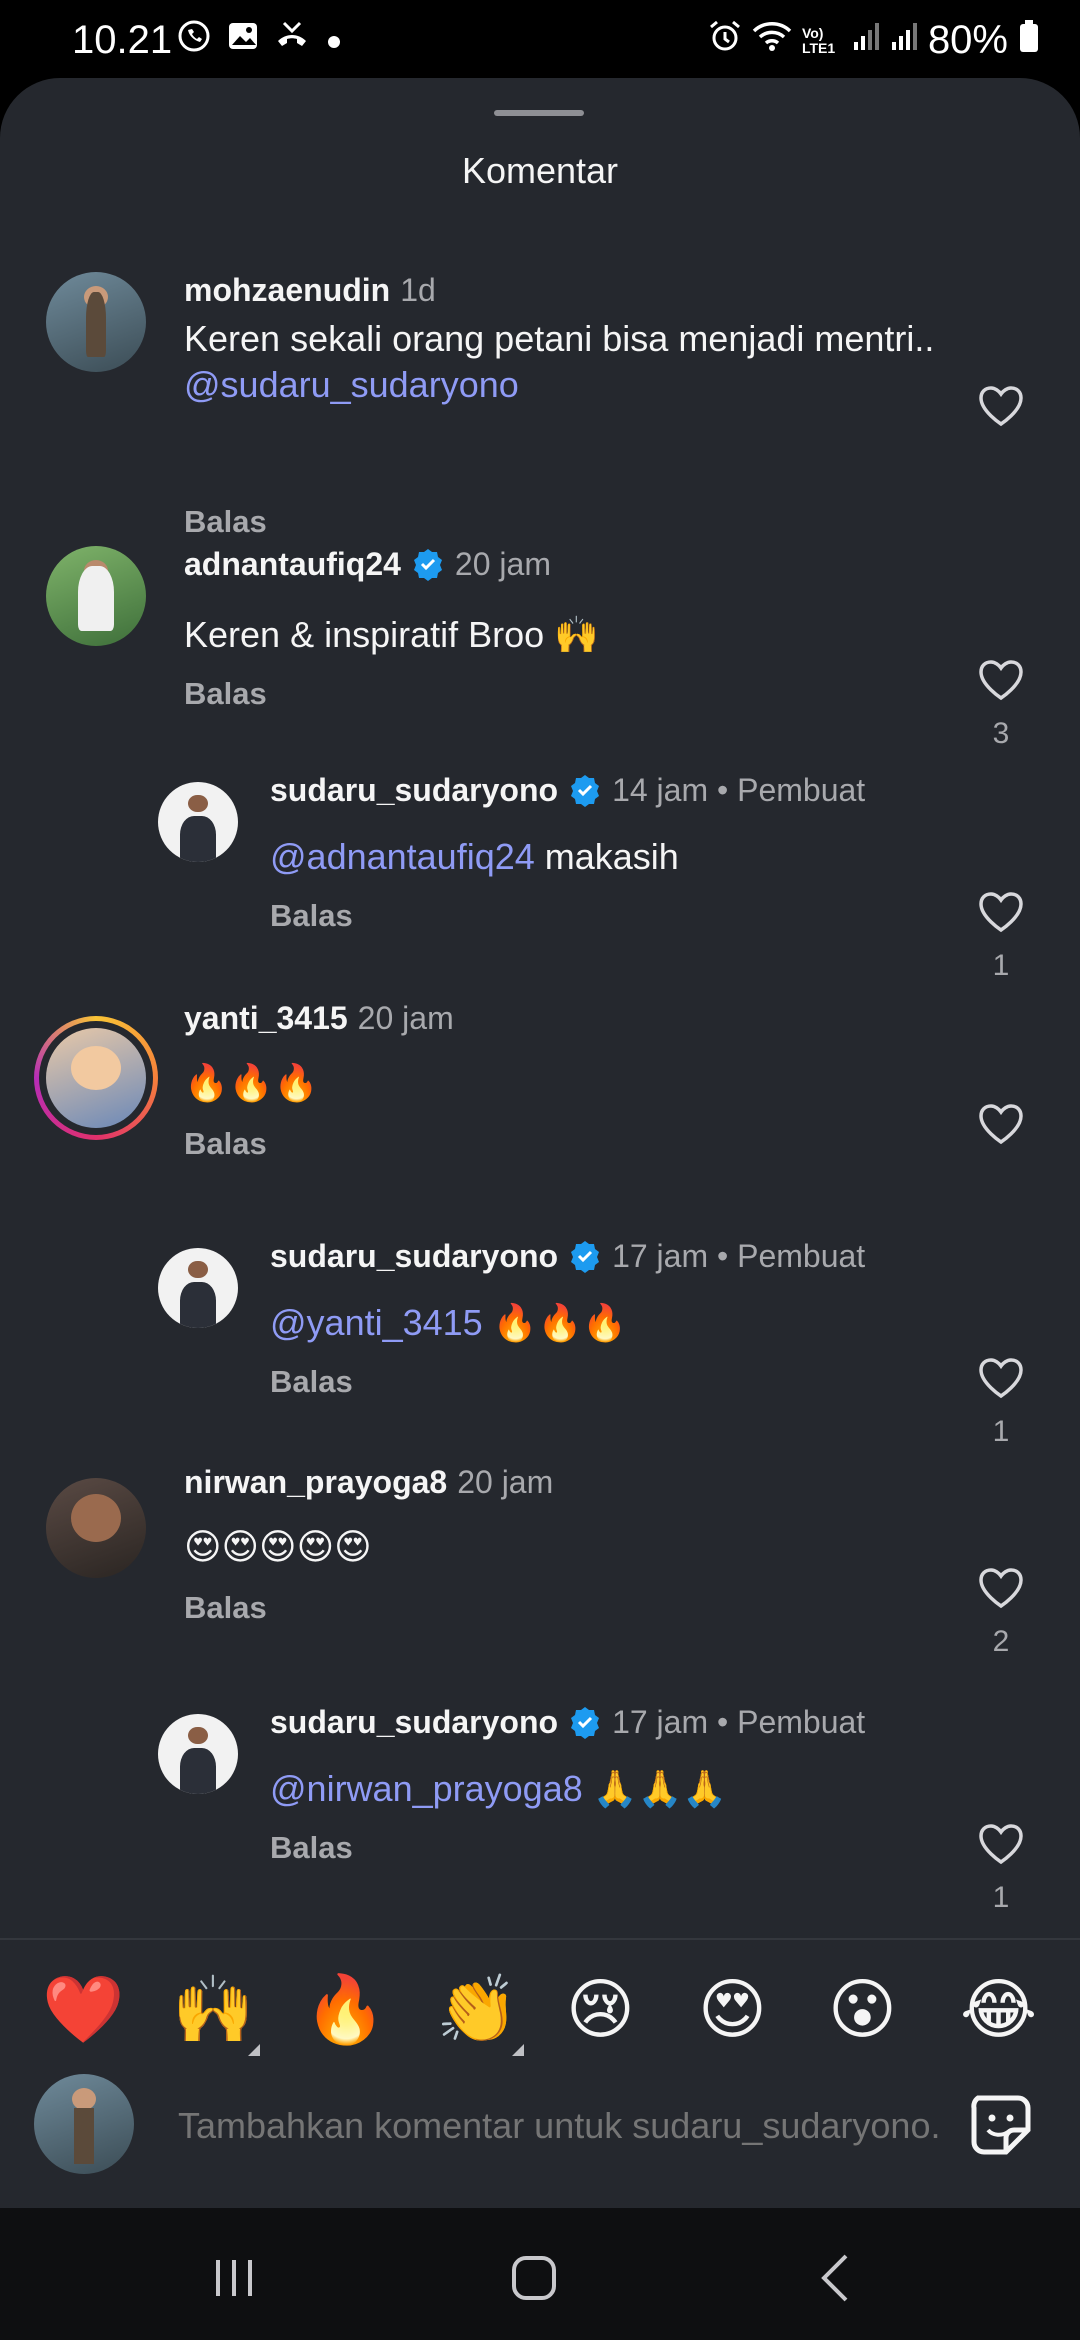 The height and width of the screenshot is (2340, 1080). What do you see at coordinates (402, 856) in the screenshot?
I see `mention-link: @adnantaufiq24` at bounding box center [402, 856].